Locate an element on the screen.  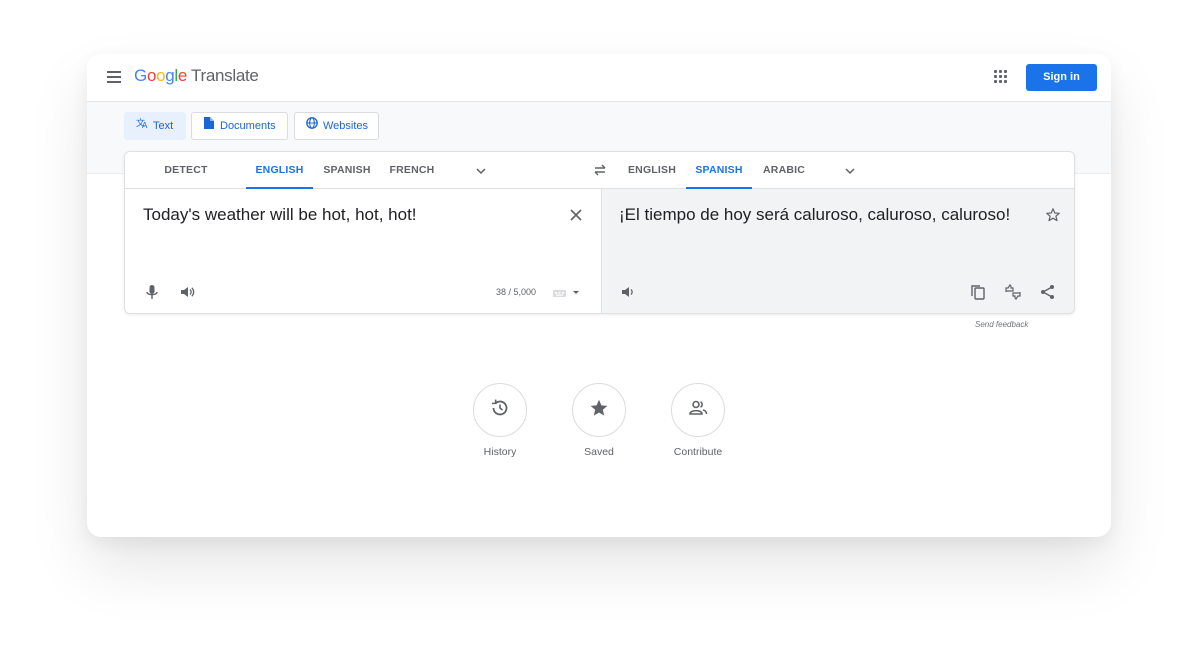
rate-translation-icon is located at coordinates (1013, 292).